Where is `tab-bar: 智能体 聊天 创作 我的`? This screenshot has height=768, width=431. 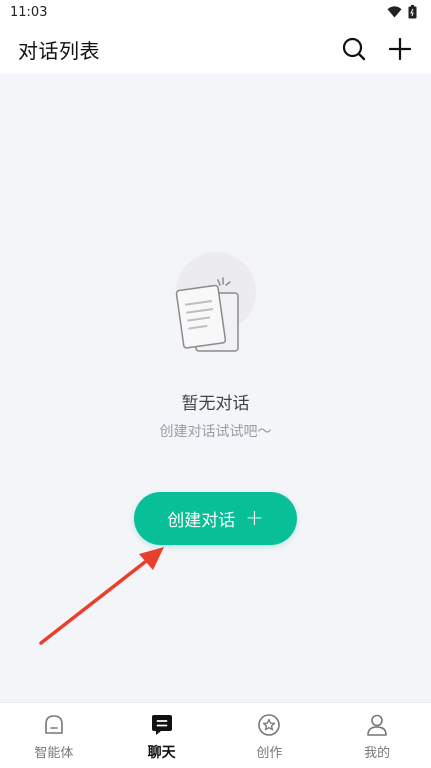 tab-bar: 智能体 聊天 创作 我的 is located at coordinates (215, 735).